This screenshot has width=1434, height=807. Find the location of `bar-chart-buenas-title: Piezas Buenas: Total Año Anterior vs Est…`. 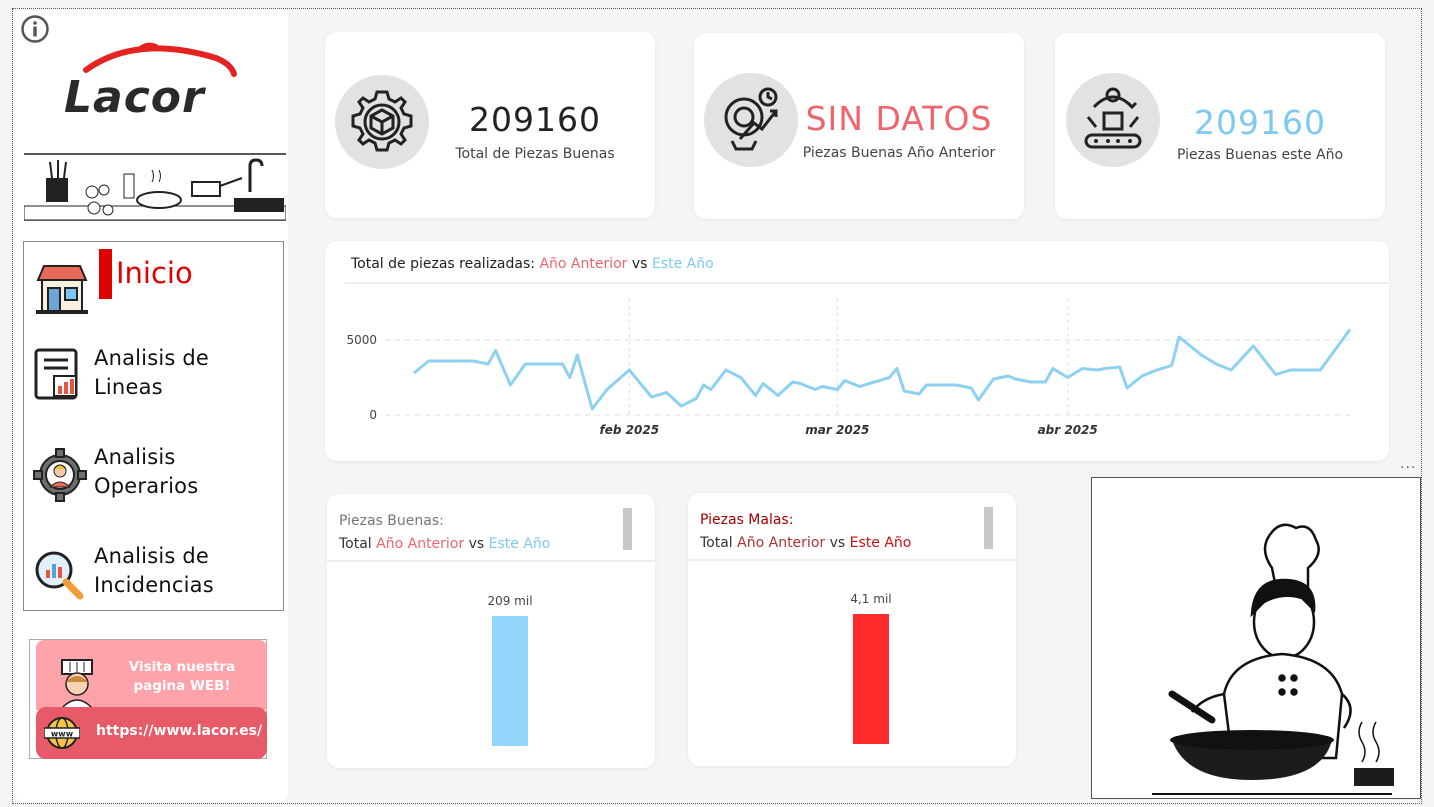

bar-chart-buenas-title: Piezas Buenas: Total Año Anterior vs Est… is located at coordinates (444, 533).